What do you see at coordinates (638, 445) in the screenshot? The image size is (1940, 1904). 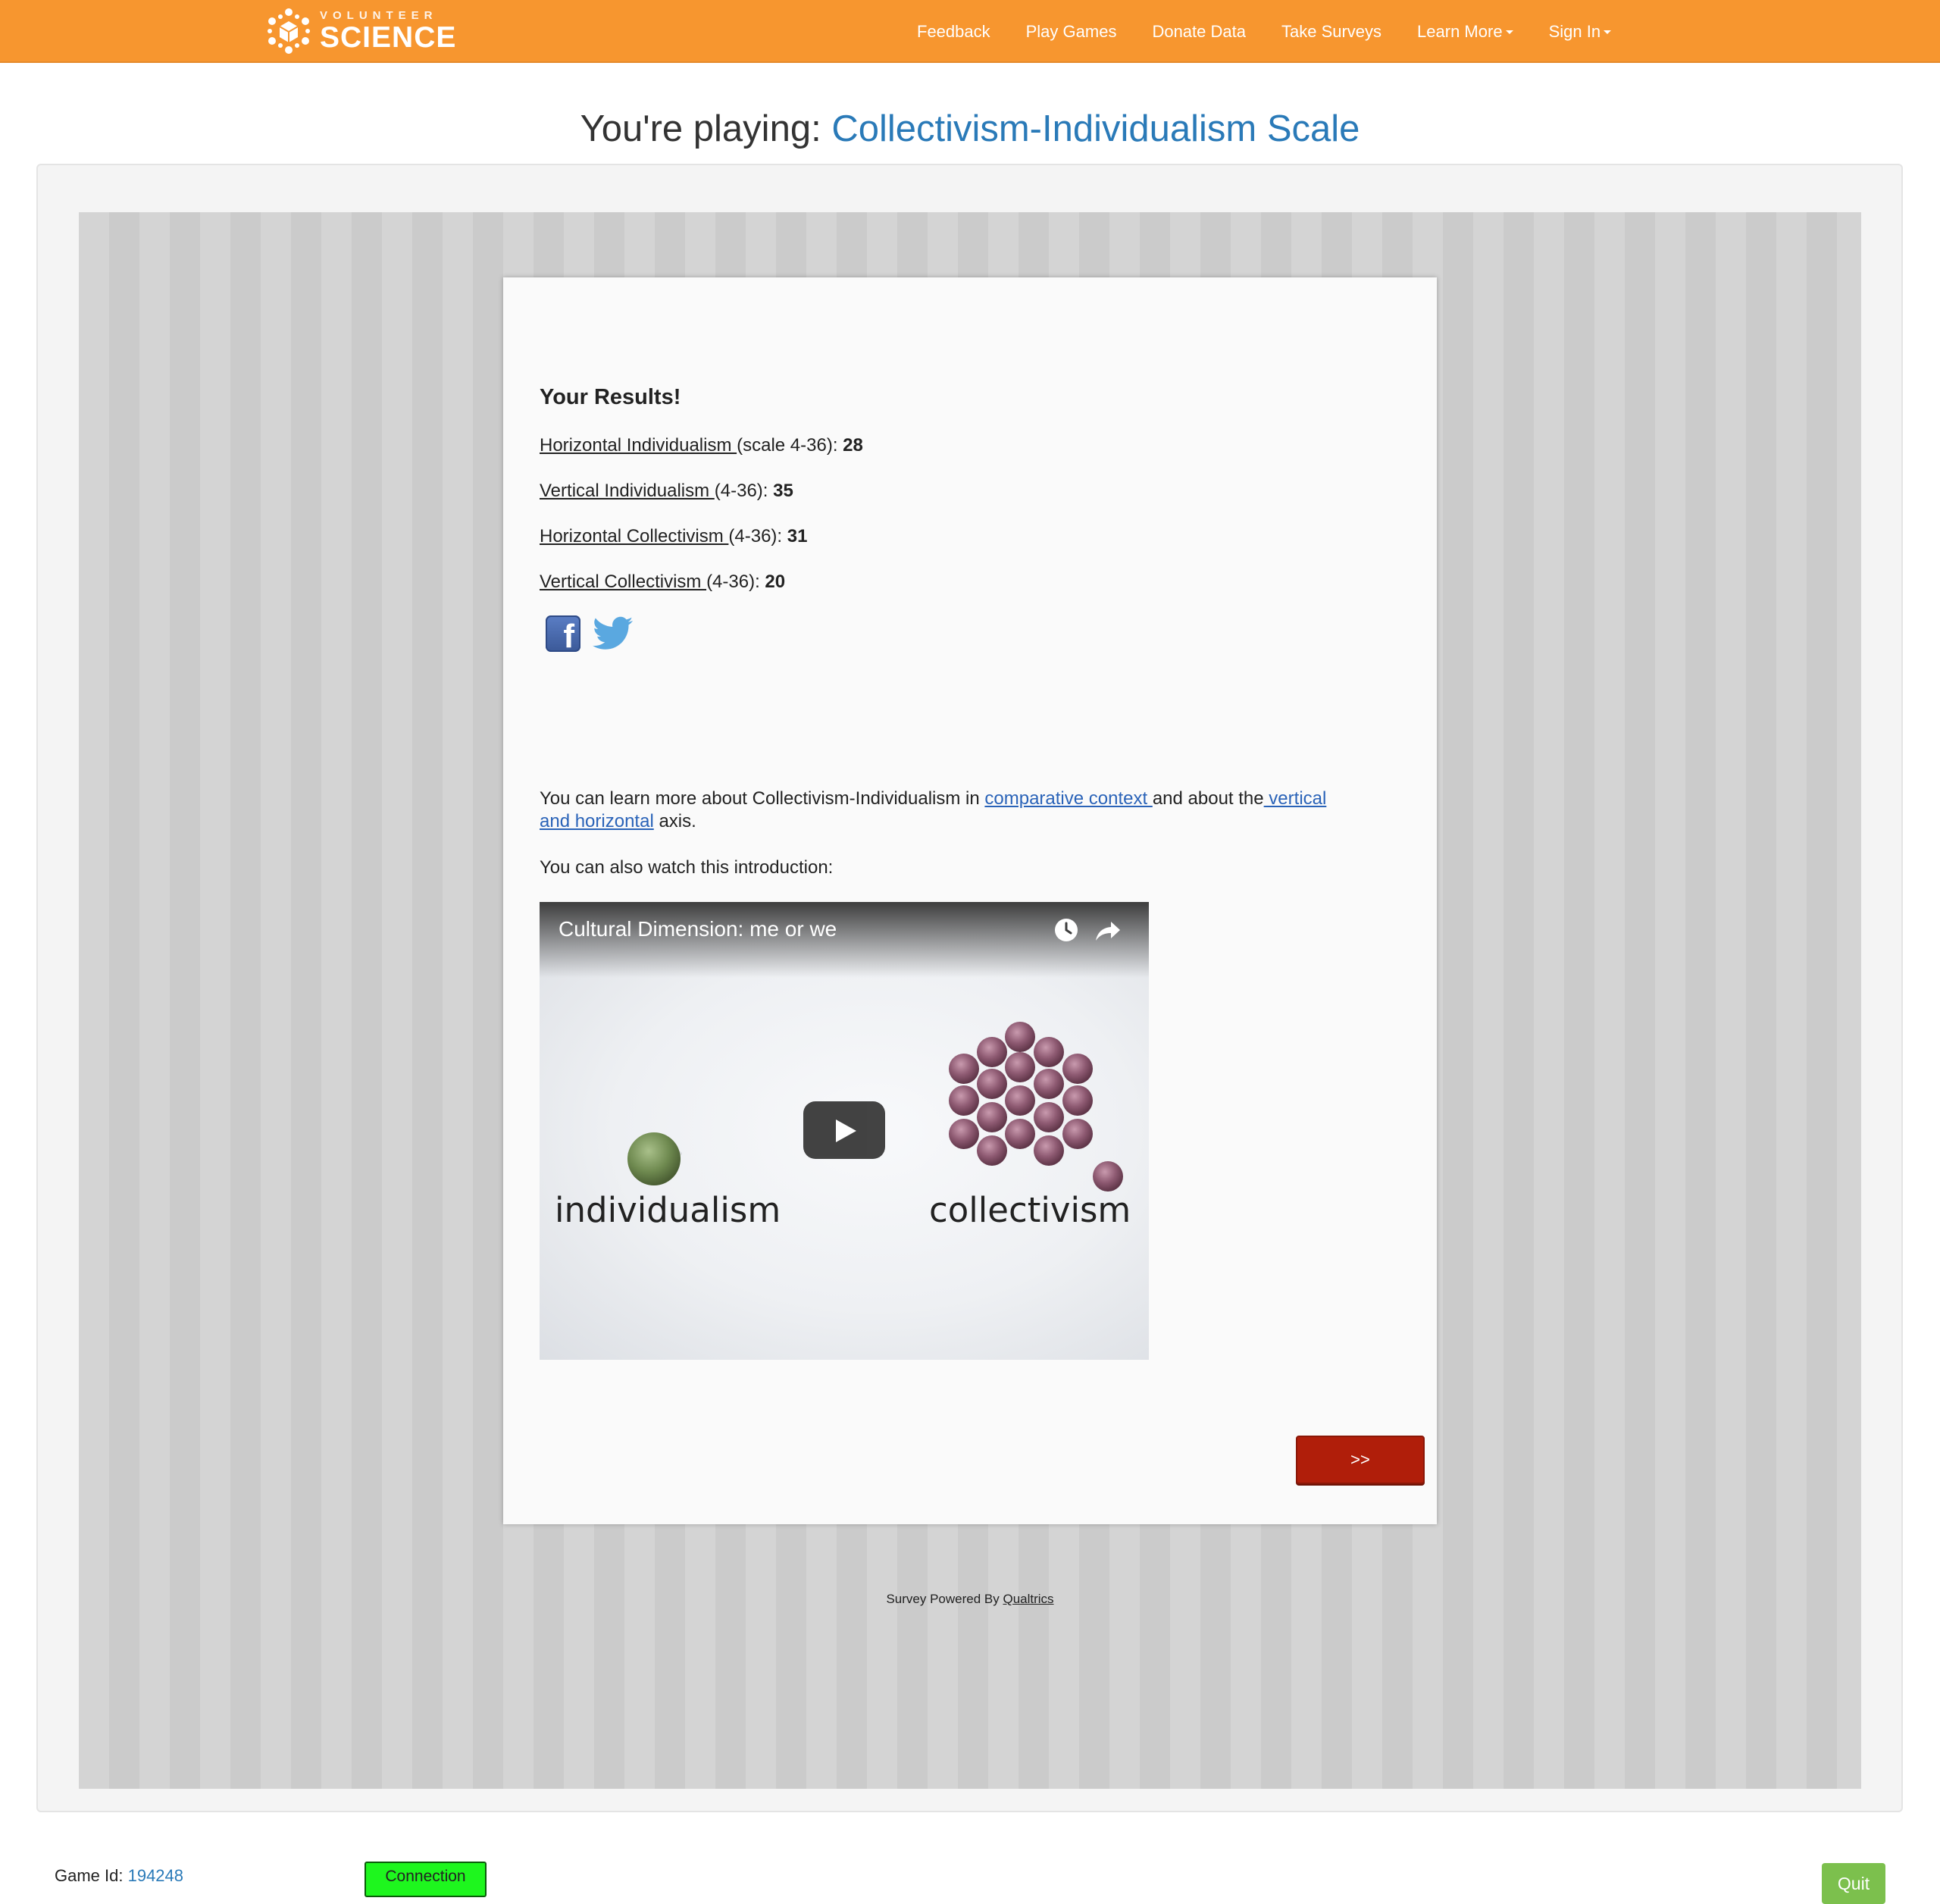 I see `result-name-link: Horizontal Individualism` at bounding box center [638, 445].